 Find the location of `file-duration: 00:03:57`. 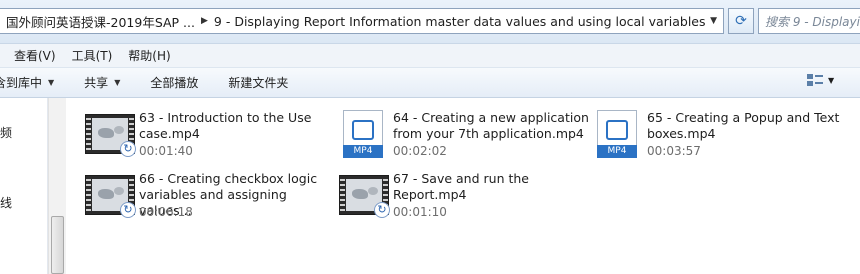

file-duration: 00:03:57 is located at coordinates (674, 151).